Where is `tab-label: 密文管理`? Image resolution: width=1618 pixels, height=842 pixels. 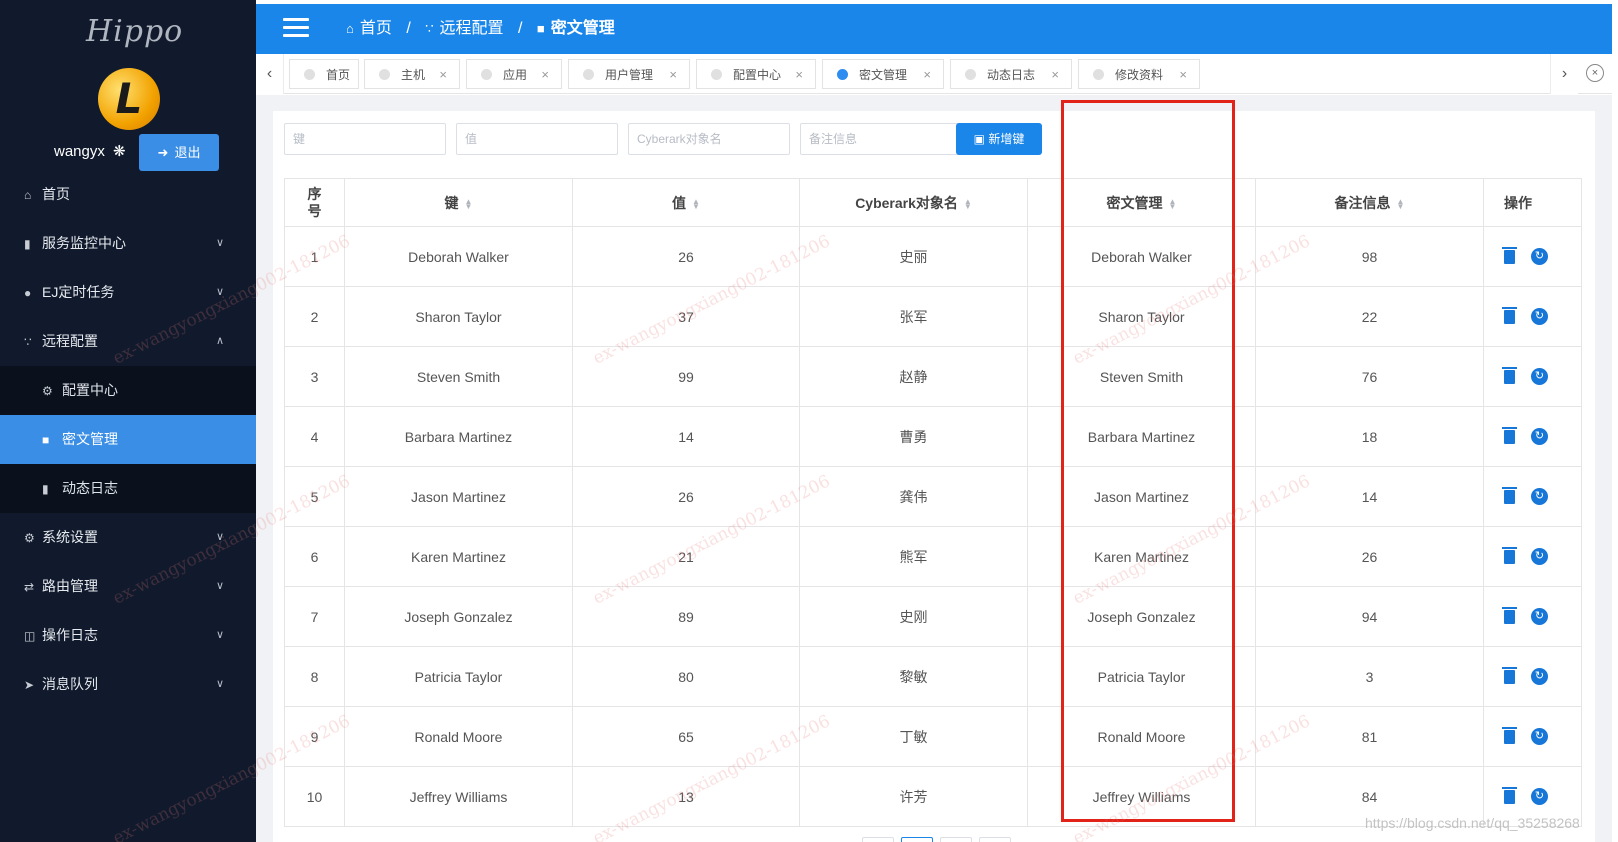
tab-label: 密文管理 is located at coordinates (883, 75).